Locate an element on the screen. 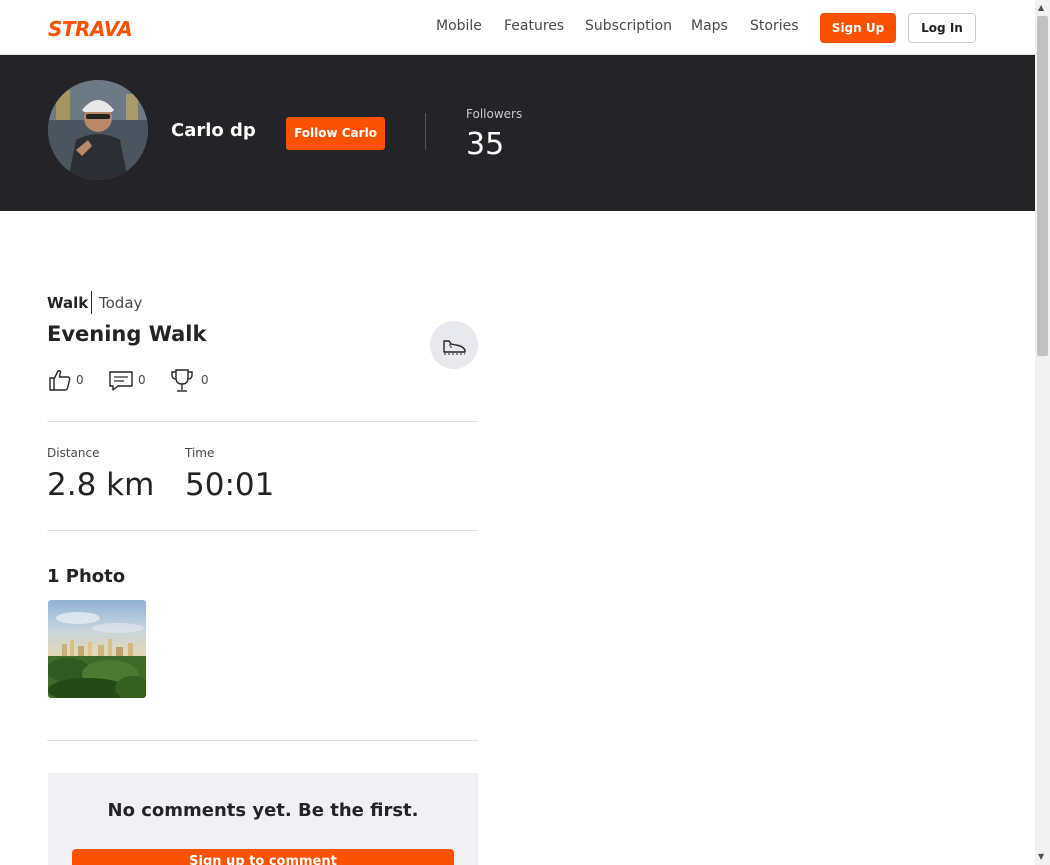 Image resolution: width=1050 pixels, height=865 pixels. avatar-photo is located at coordinates (98, 130).